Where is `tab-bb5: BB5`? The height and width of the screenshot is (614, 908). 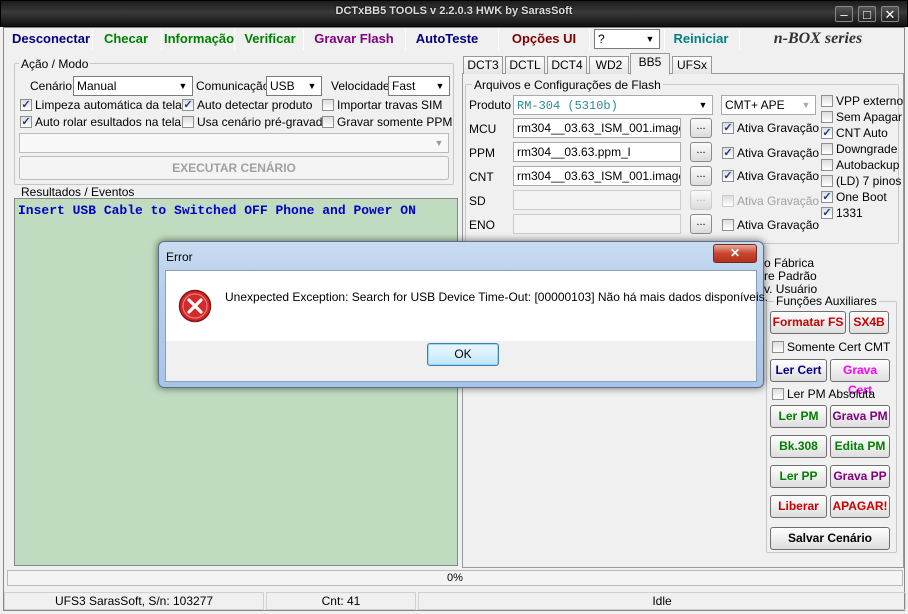
tab-bb5: BB5 is located at coordinates (650, 64).